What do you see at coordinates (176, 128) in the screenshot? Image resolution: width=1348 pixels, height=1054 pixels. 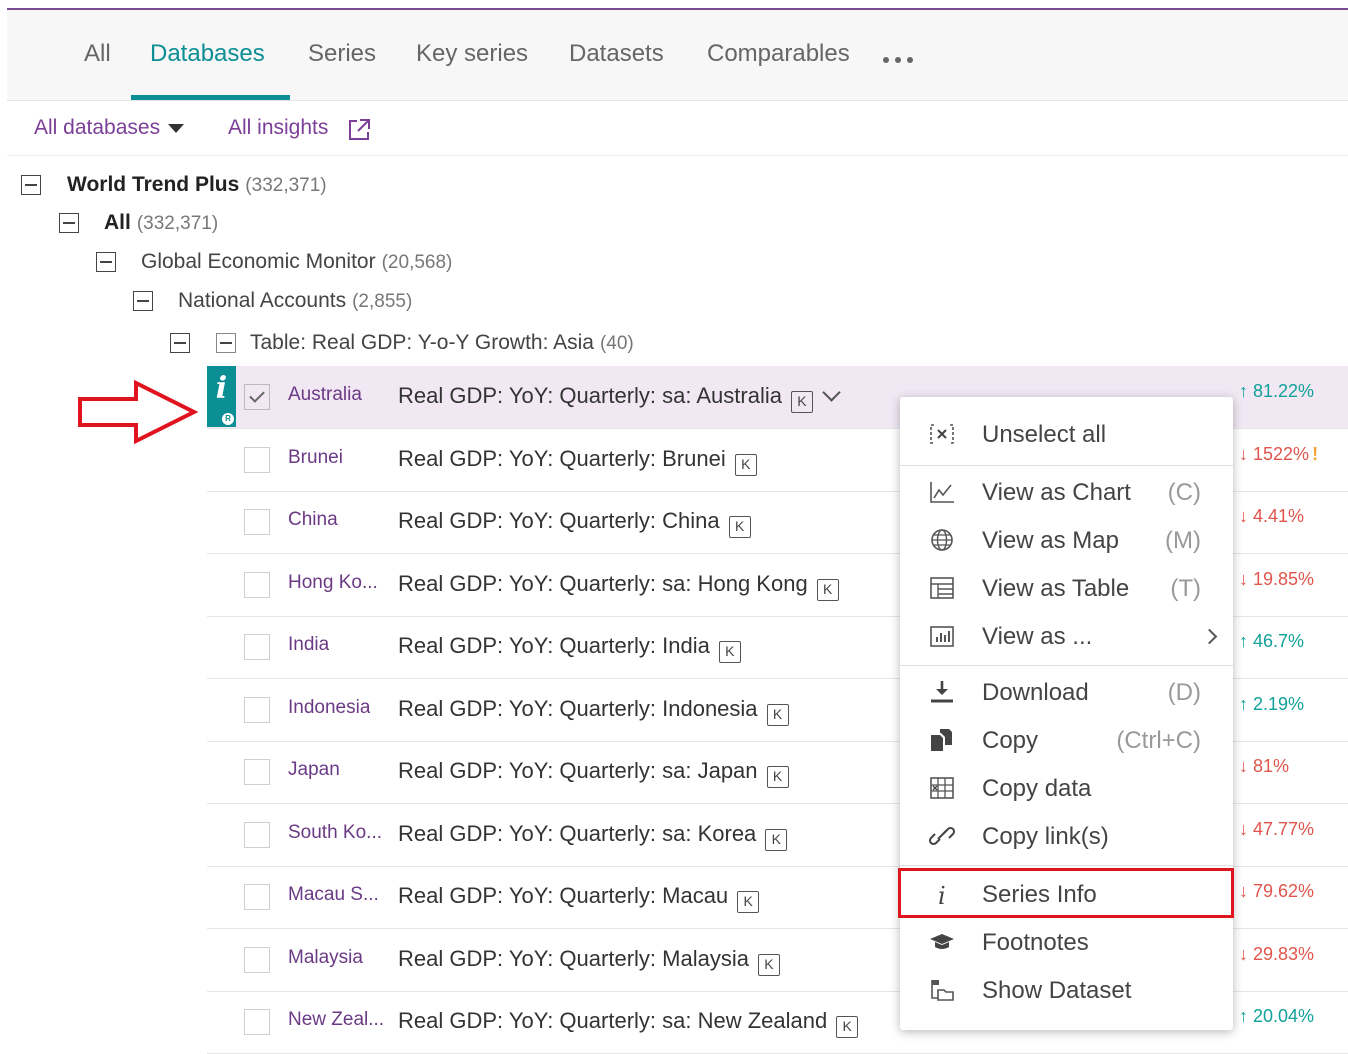 I see `caret-down-icon` at bounding box center [176, 128].